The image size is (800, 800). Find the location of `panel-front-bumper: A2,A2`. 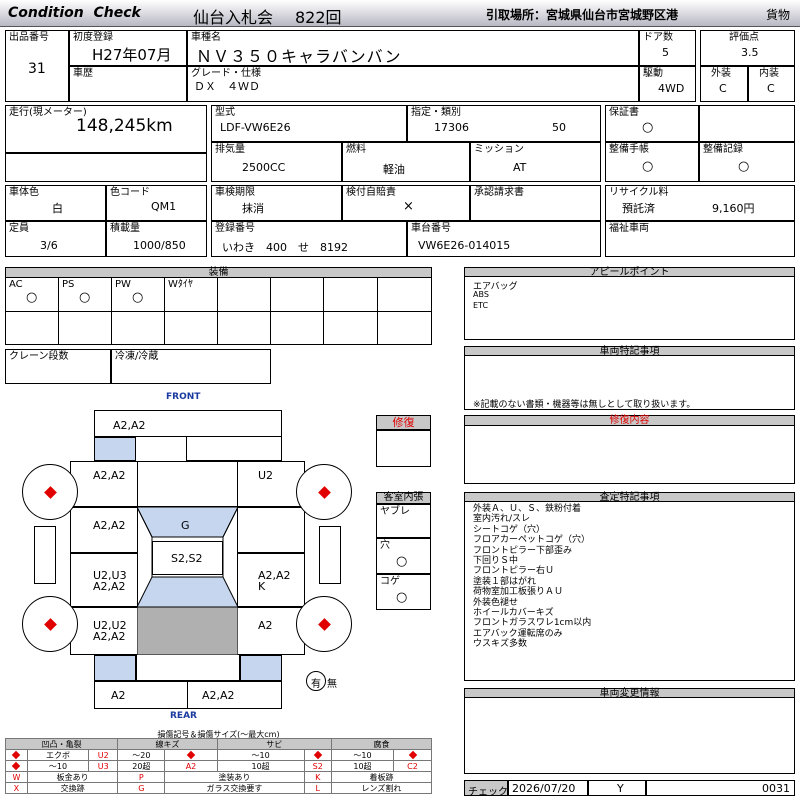

panel-front-bumper: A2,A2 is located at coordinates (188, 423).